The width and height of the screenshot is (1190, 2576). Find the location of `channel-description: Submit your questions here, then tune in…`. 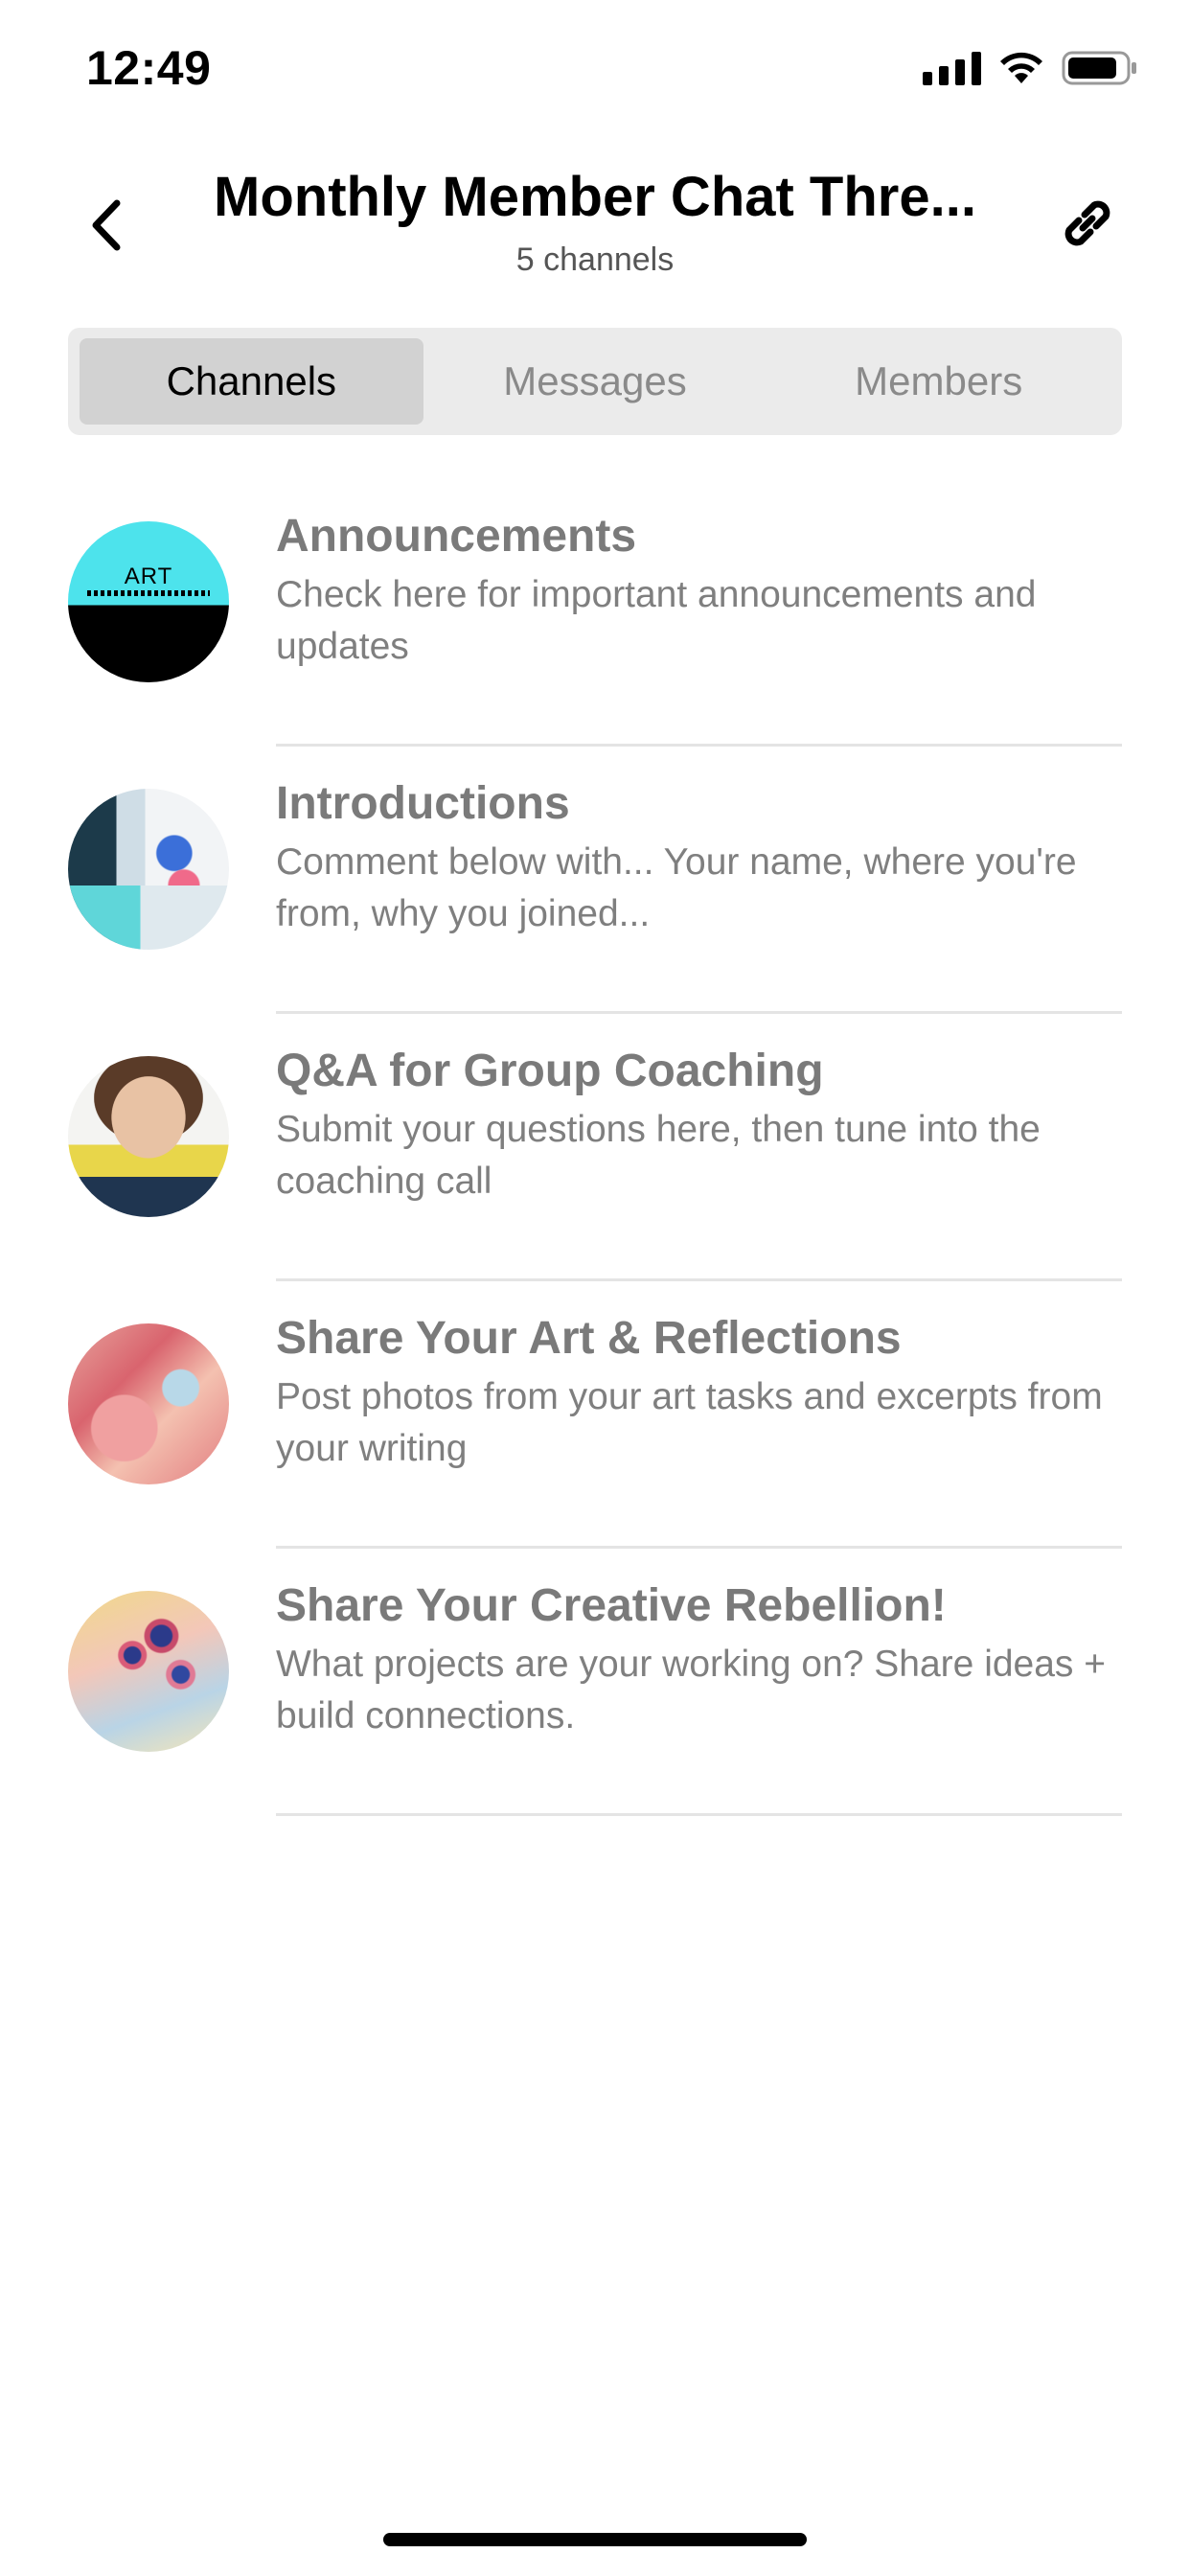

channel-description: Submit your questions here, then tune in… is located at coordinates (658, 1155).